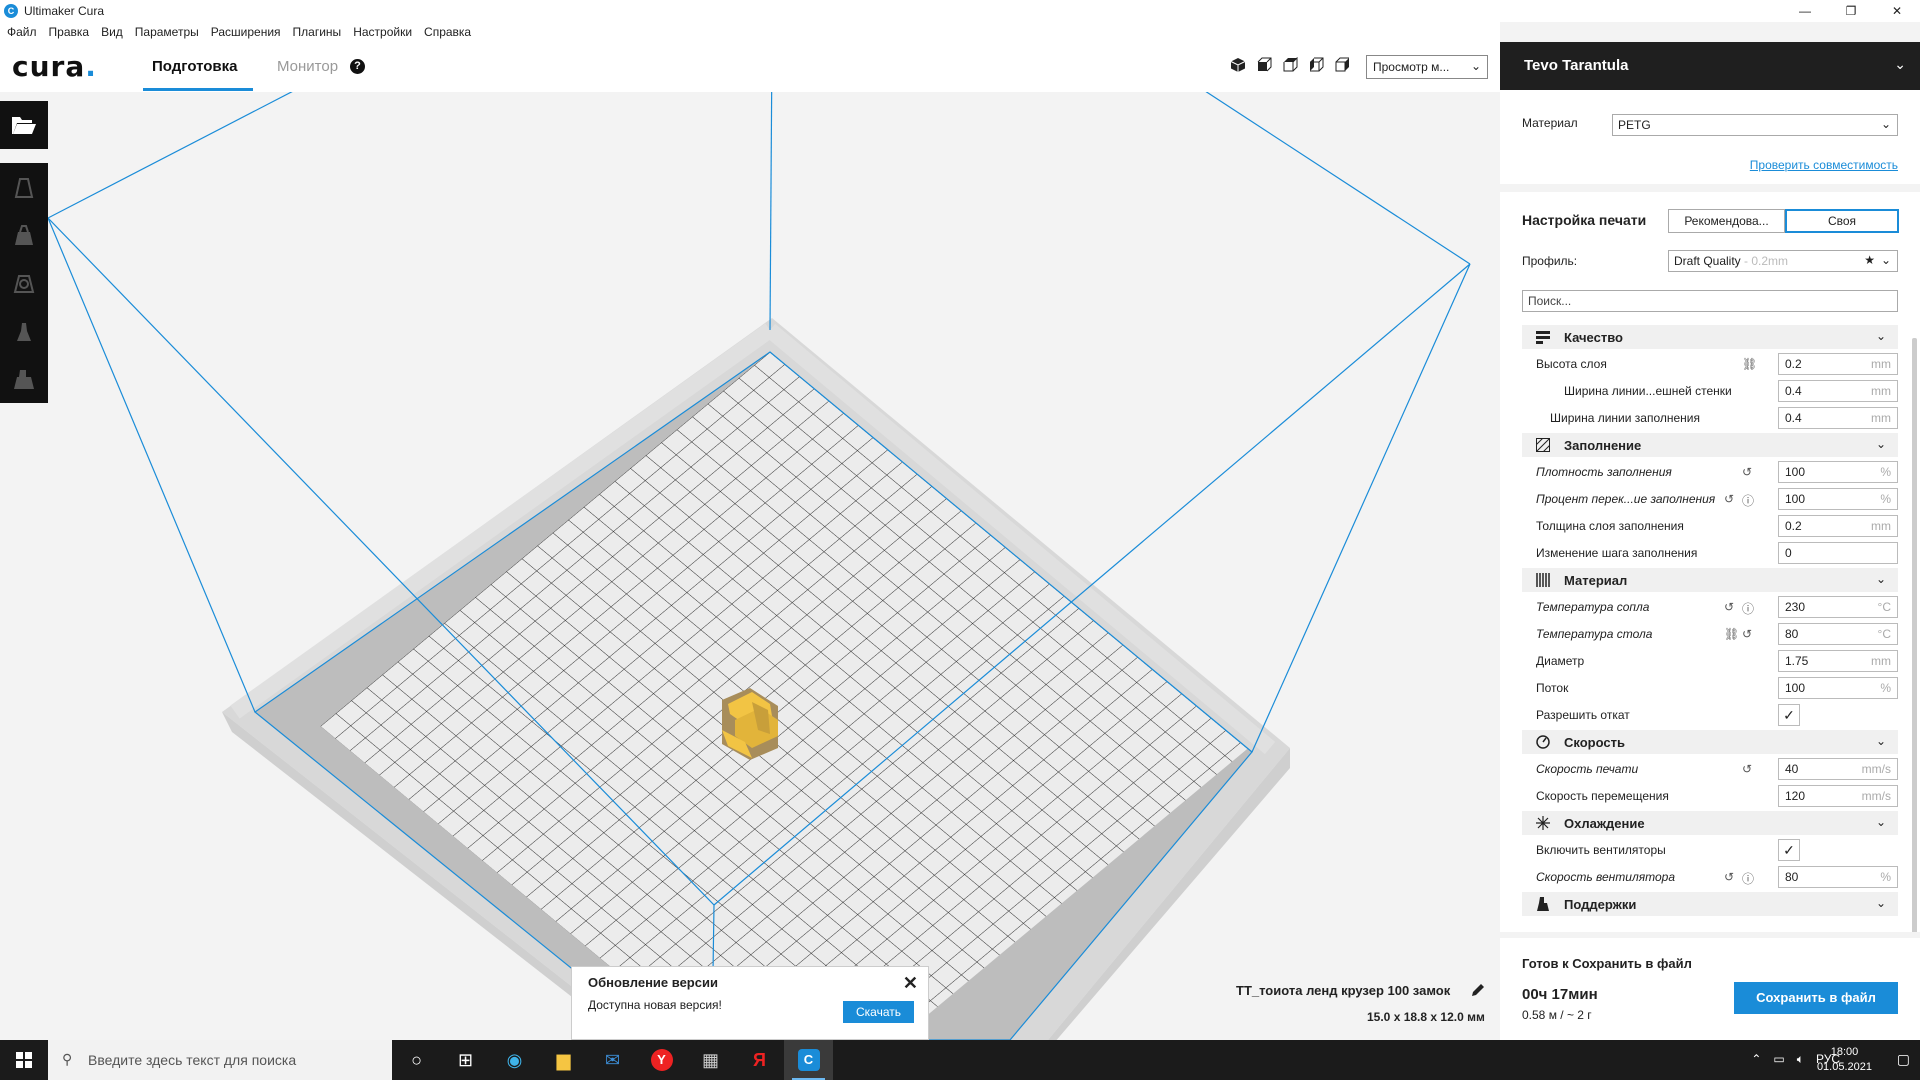  What do you see at coordinates (24, 187) in the screenshot?
I see `move-tool-button` at bounding box center [24, 187].